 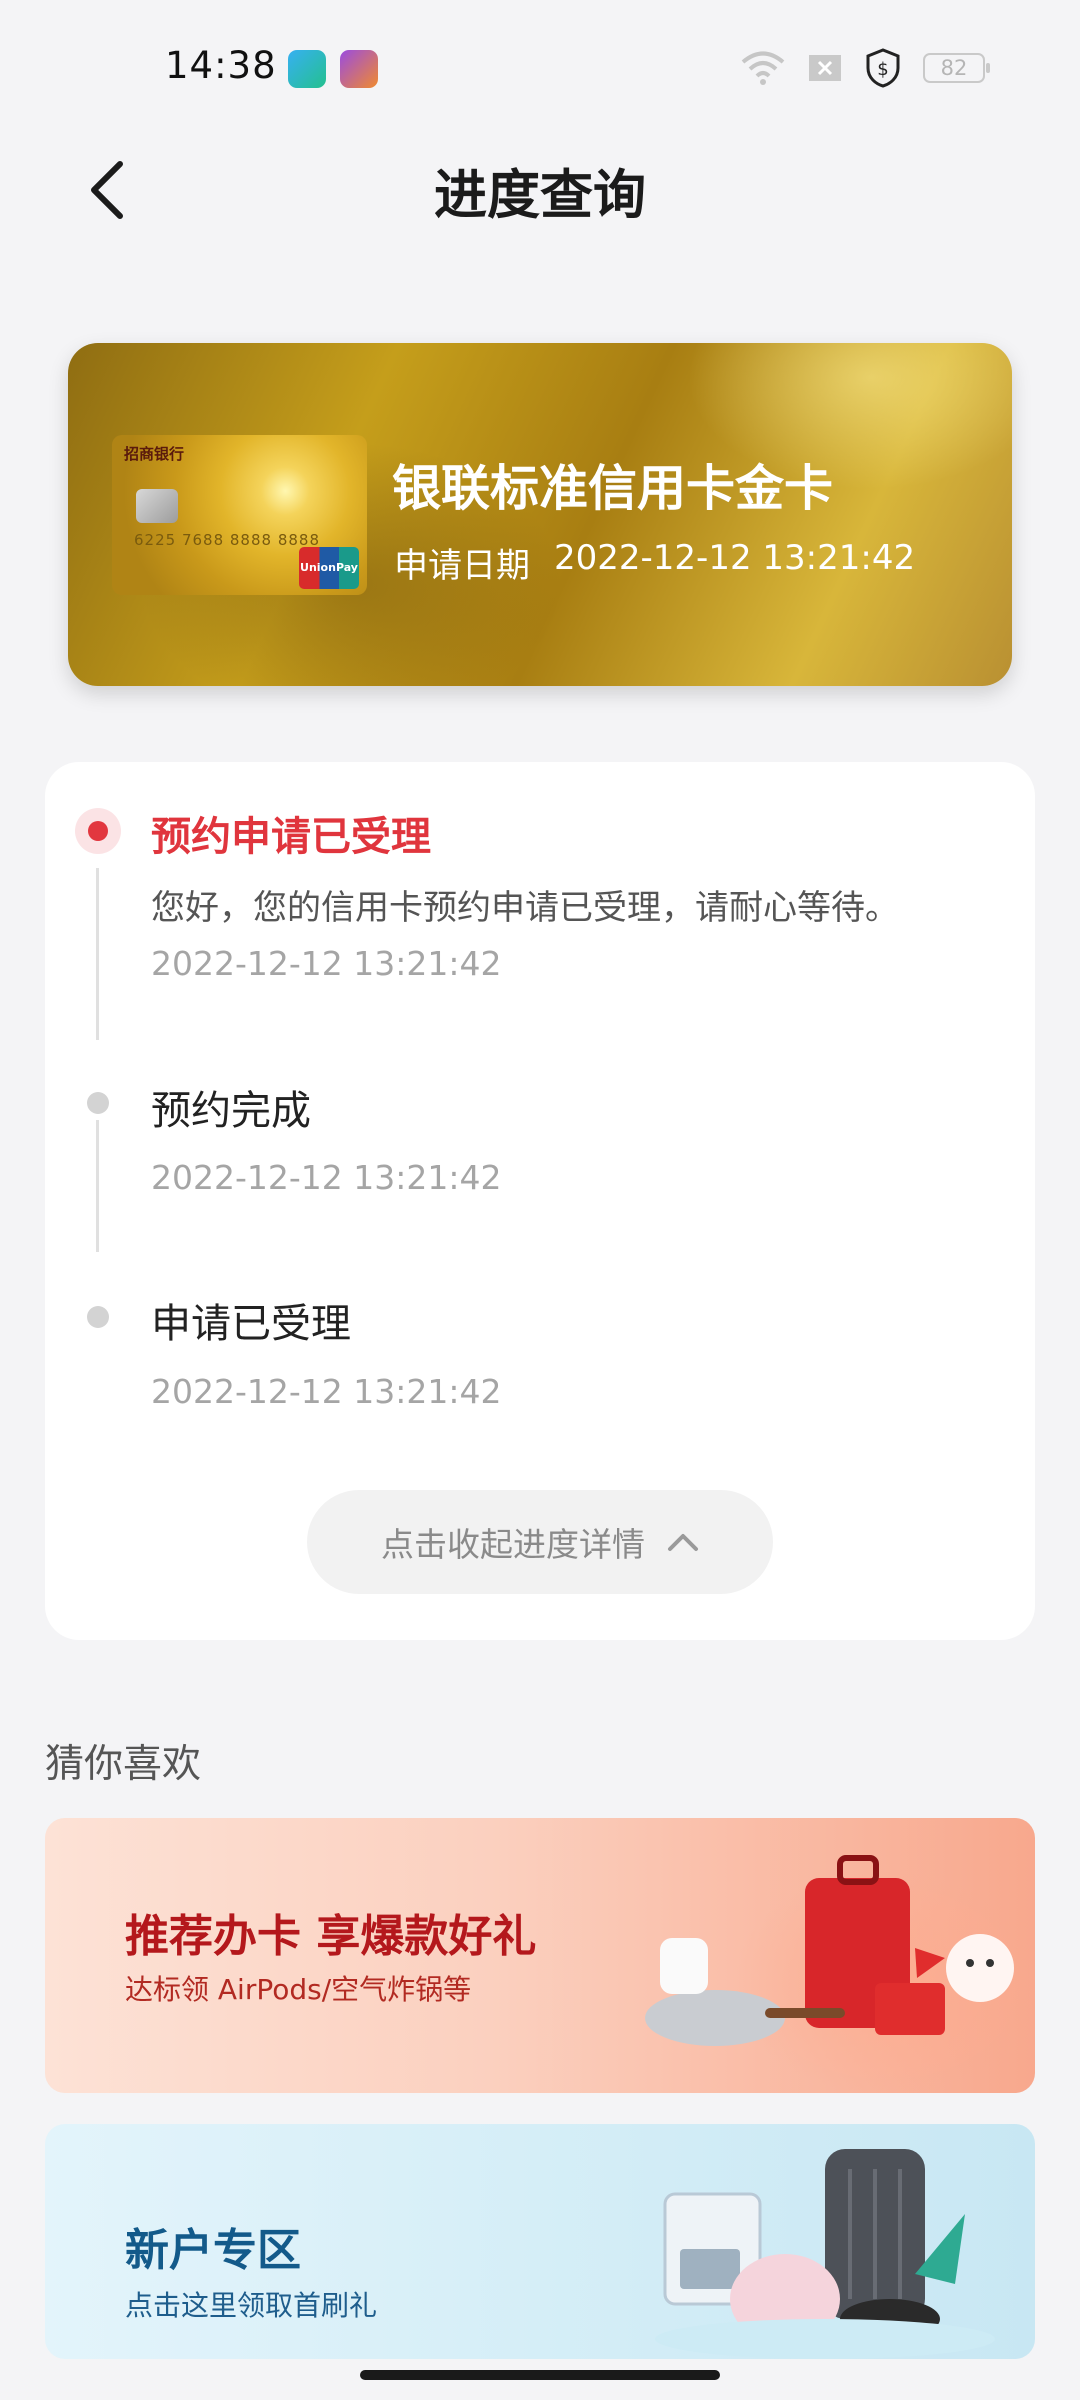 I want to click on page-title: 进度查询, so click(x=540, y=195).